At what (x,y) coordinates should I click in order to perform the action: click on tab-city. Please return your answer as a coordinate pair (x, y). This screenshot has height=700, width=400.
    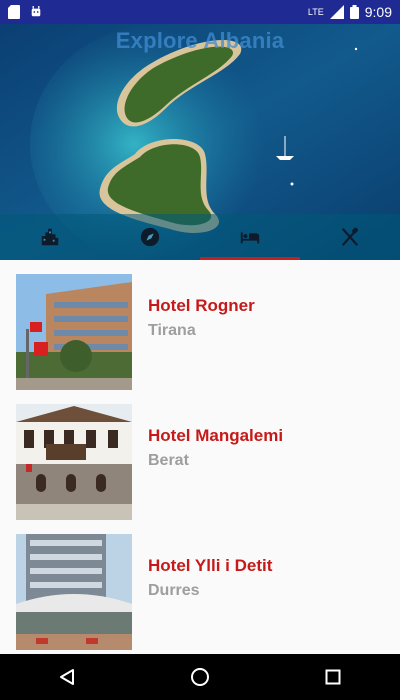
    Looking at the image, I should click on (50, 237).